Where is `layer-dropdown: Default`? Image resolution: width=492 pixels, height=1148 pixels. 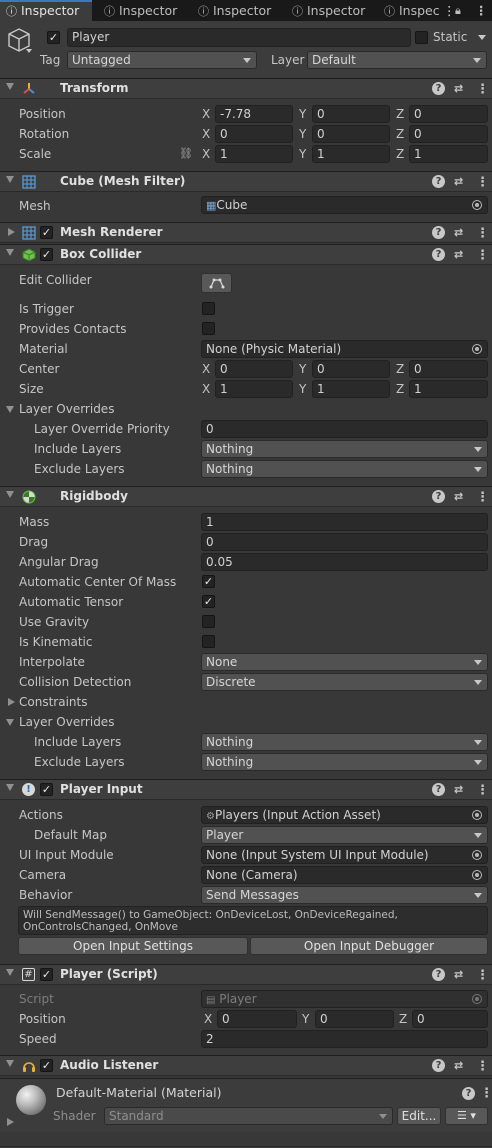
layer-dropdown: Default is located at coordinates (397, 60).